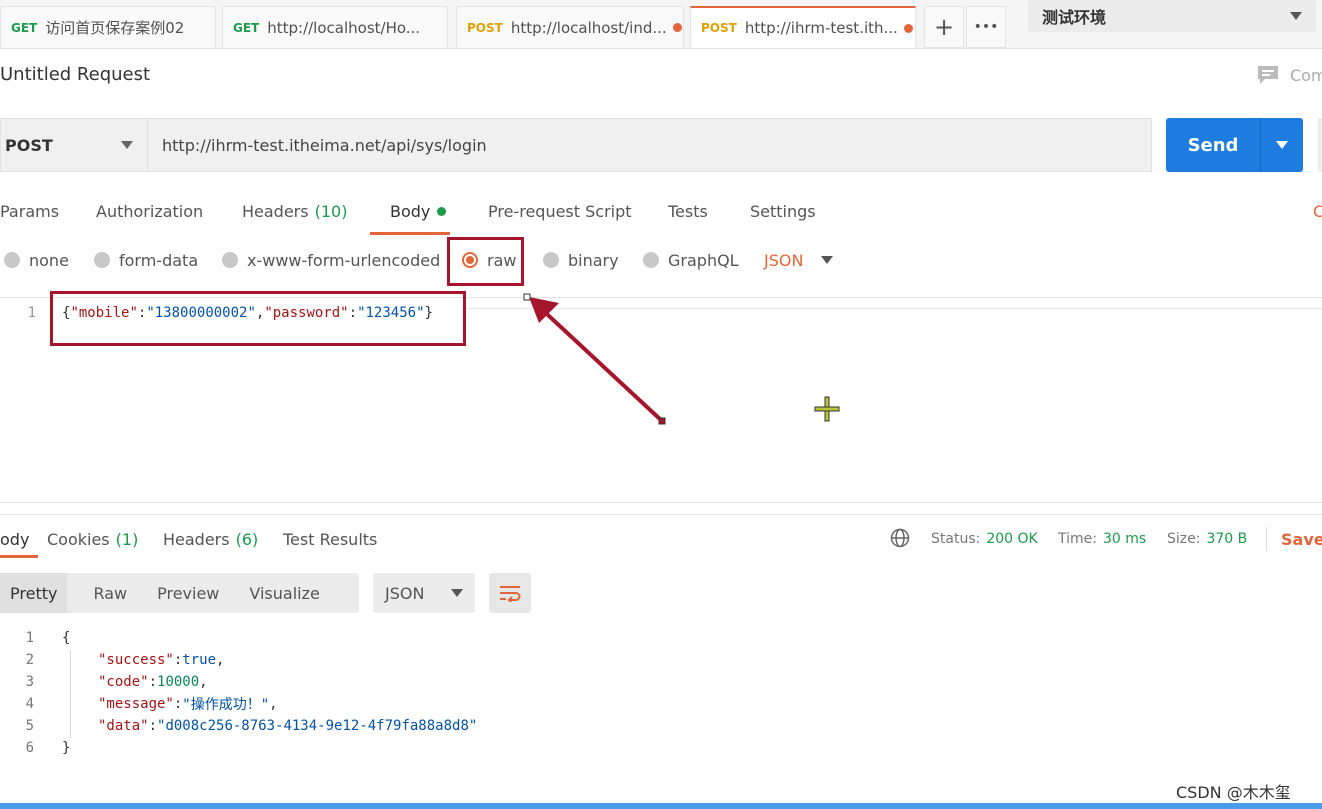 The image size is (1322, 809). What do you see at coordinates (149, 211) in the screenshot?
I see `tab-authorization: Authorization` at bounding box center [149, 211].